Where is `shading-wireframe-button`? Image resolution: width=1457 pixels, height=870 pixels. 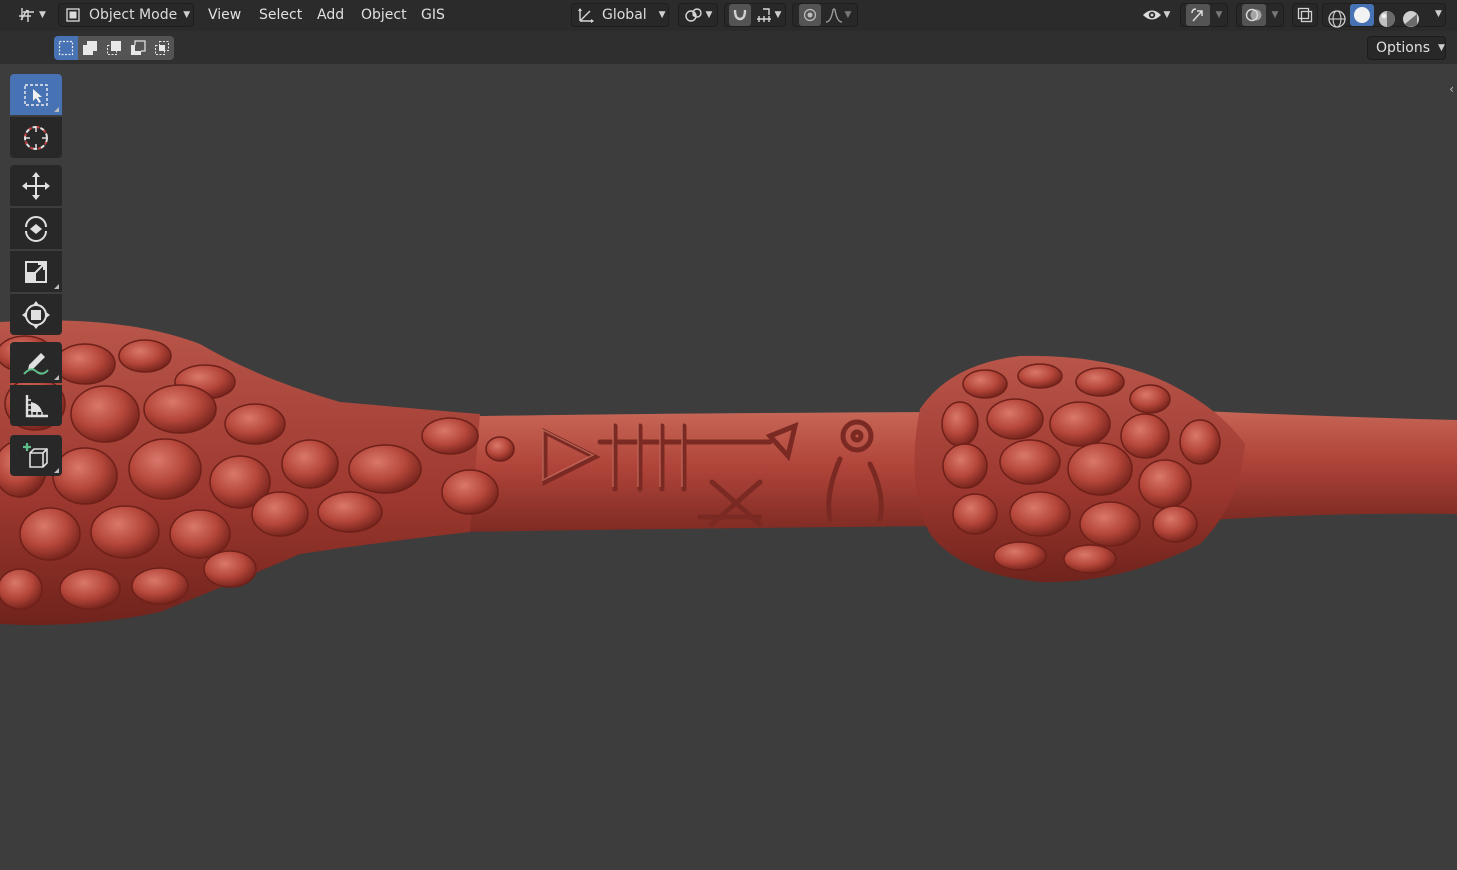
shading-wireframe-button is located at coordinates (1337, 19).